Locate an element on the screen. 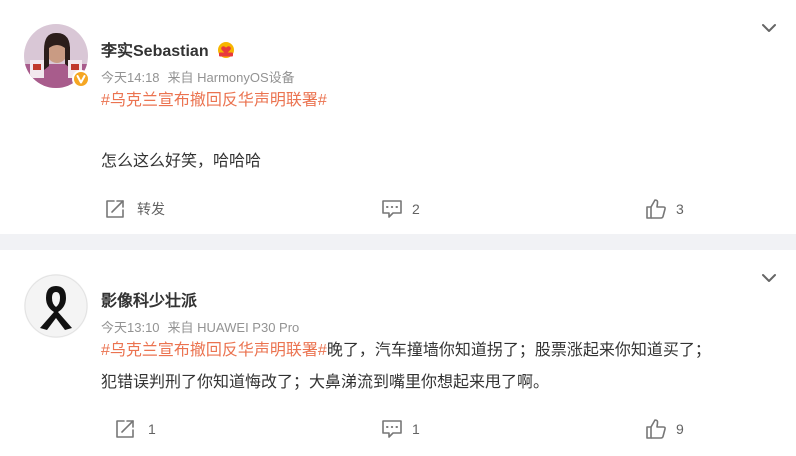 Image resolution: width=796 pixels, height=456 pixels. post-text-line-2: 犯错误判刑了你知道悔改了；大鼻涕流到嘴里你想起来甩了啊。 is located at coordinates (325, 382).